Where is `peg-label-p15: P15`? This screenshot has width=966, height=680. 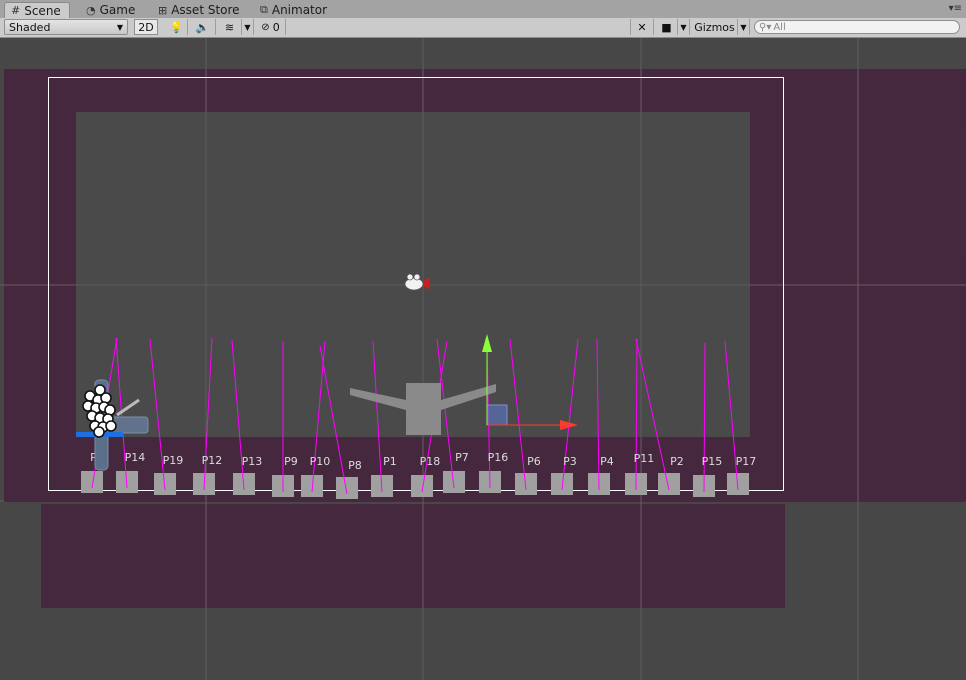 peg-label-p15: P15 is located at coordinates (712, 461).